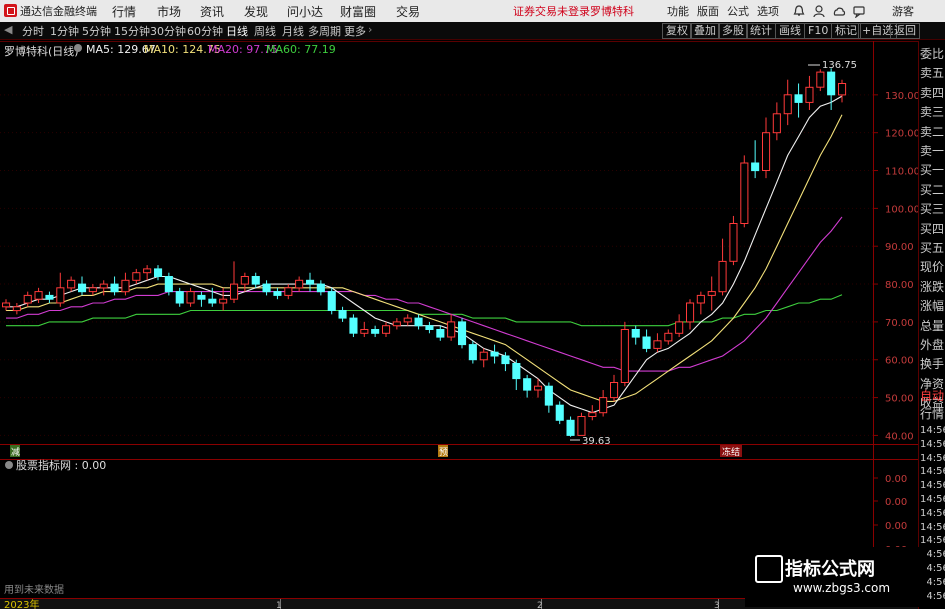  What do you see at coordinates (731, 452) in the screenshot?
I see `marker-freeze: 冻结` at bounding box center [731, 452].